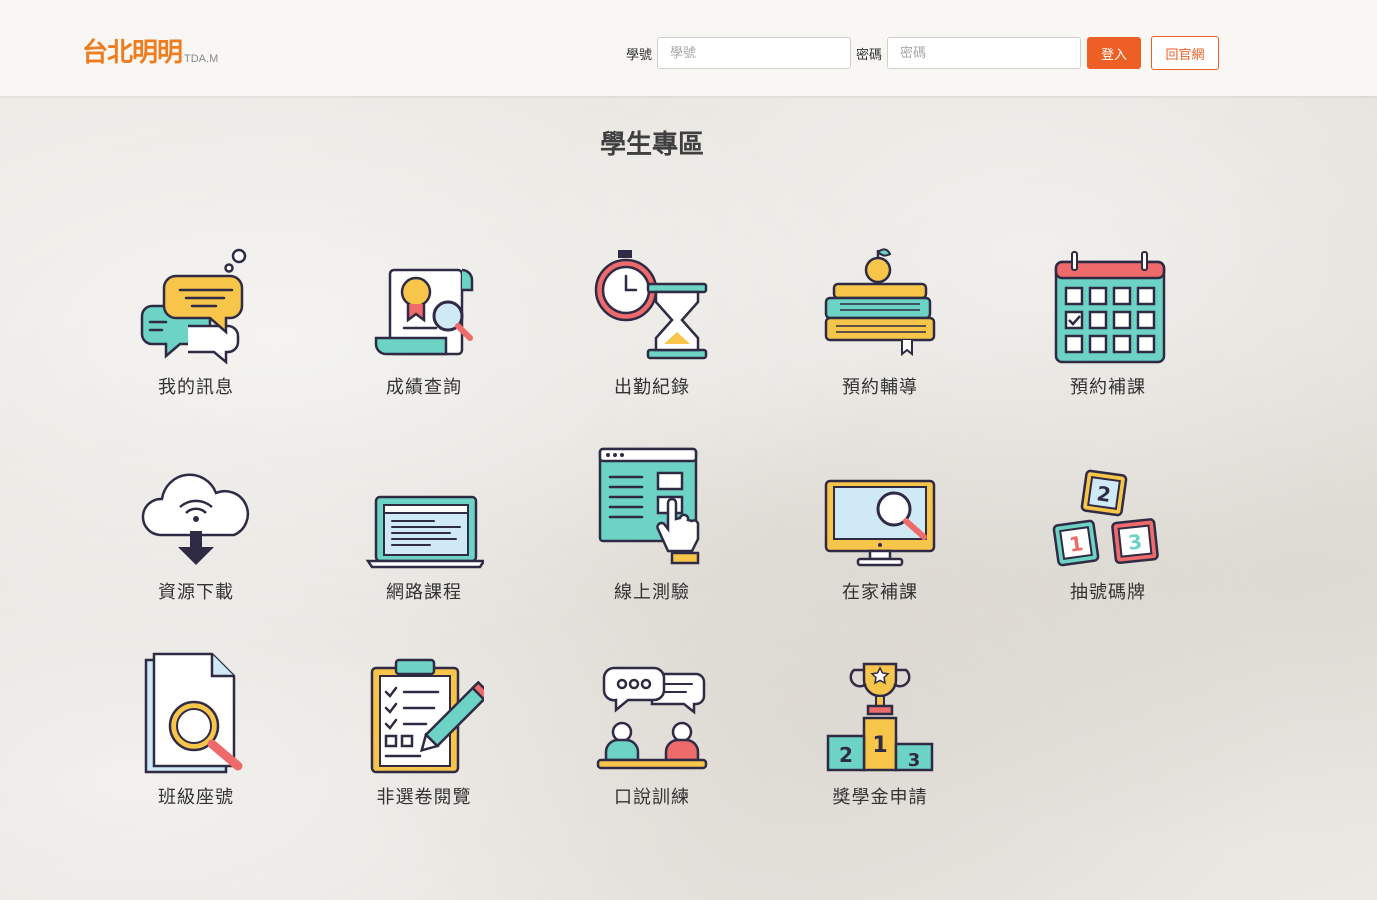  Describe the element at coordinates (424, 387) in the screenshot. I see `tile-label: 成績查詢` at that location.